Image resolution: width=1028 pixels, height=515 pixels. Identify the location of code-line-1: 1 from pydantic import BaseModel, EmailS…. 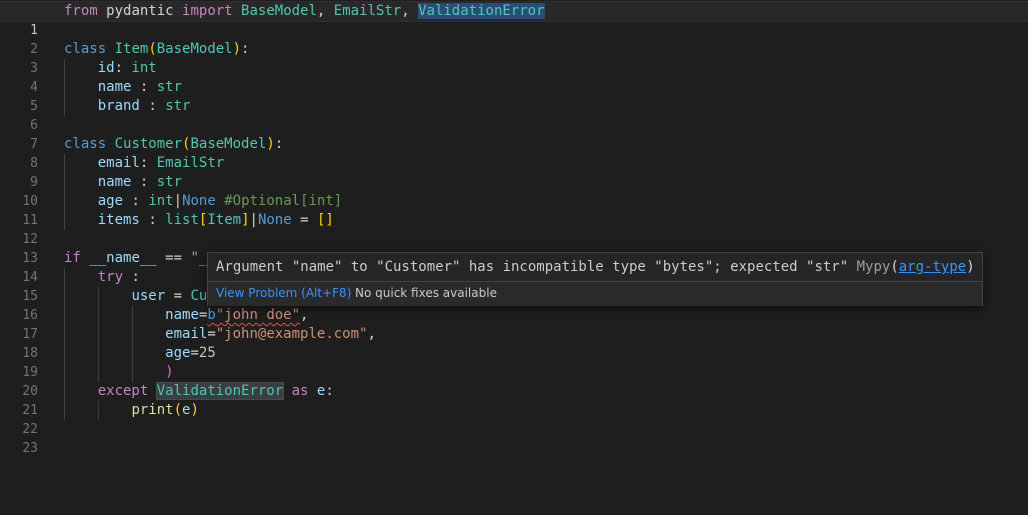
(514, 19).